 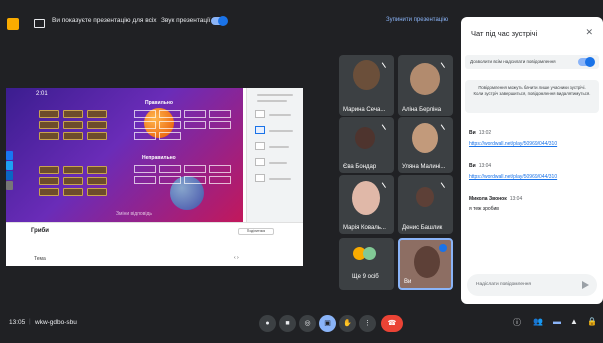 What do you see at coordinates (422, 110) in the screenshot?
I see `participant-name: Аліна Берліна` at bounding box center [422, 110].